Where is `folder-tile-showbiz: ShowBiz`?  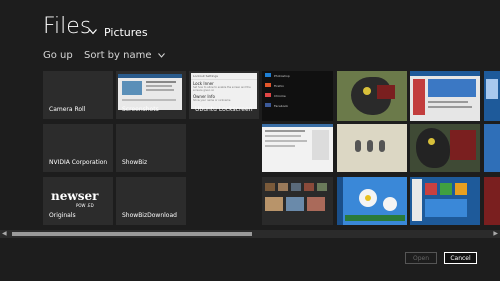 folder-tile-showbiz: ShowBiz is located at coordinates (151, 148).